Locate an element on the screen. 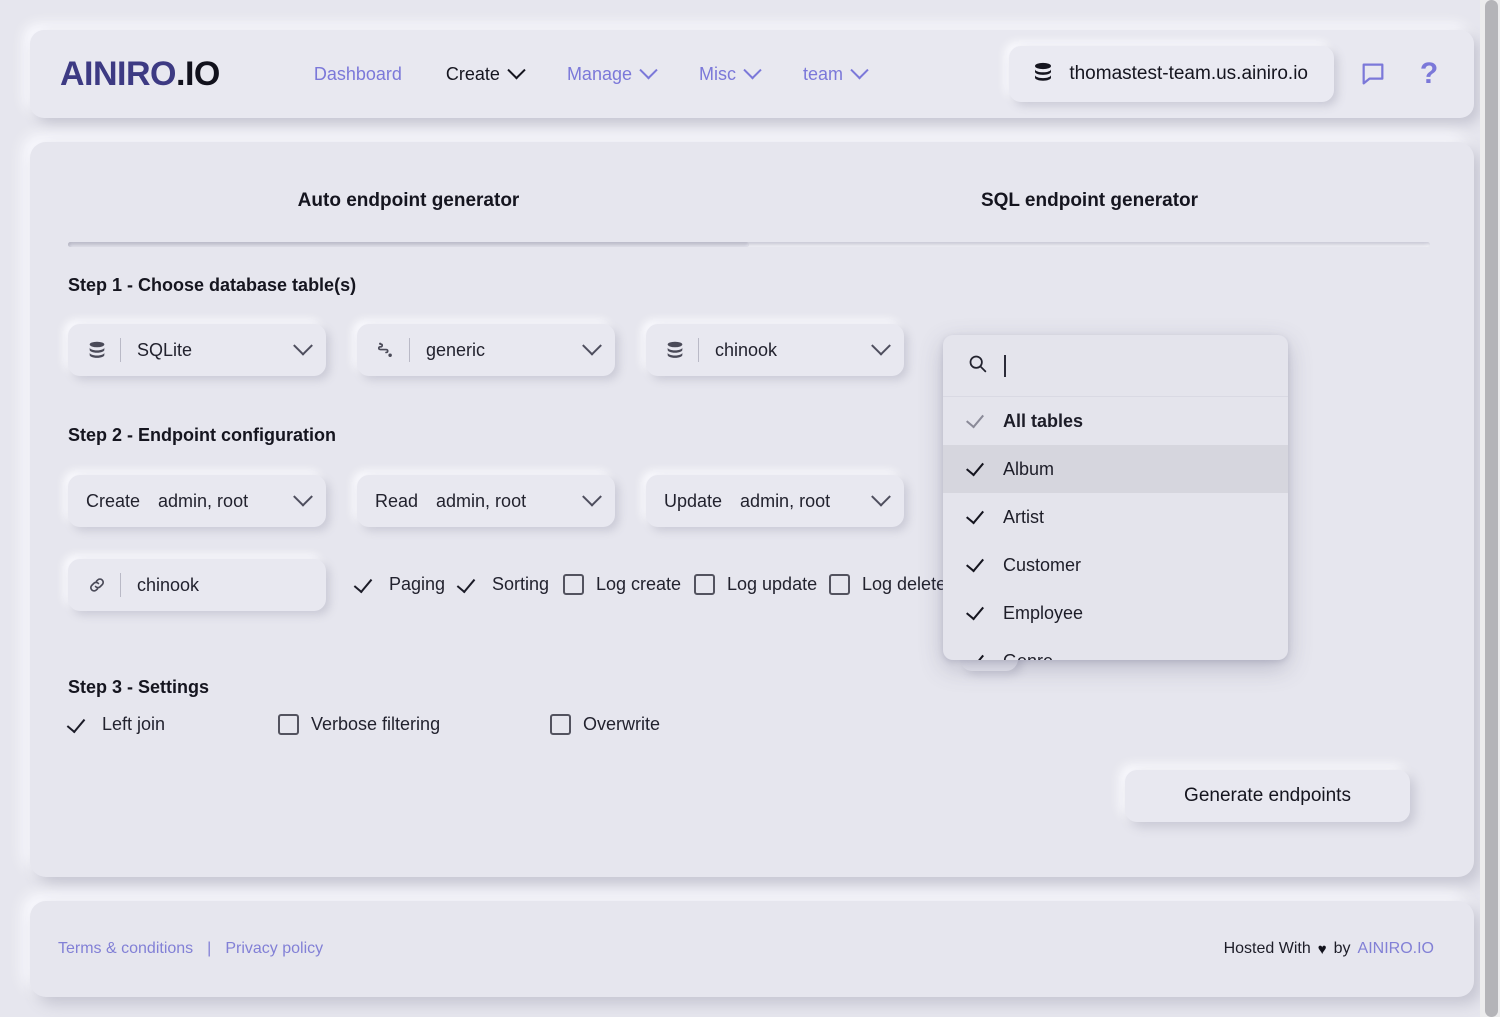 The height and width of the screenshot is (1017, 1500). ainiro-brand-link: AINIRO.IO is located at coordinates (1396, 949).